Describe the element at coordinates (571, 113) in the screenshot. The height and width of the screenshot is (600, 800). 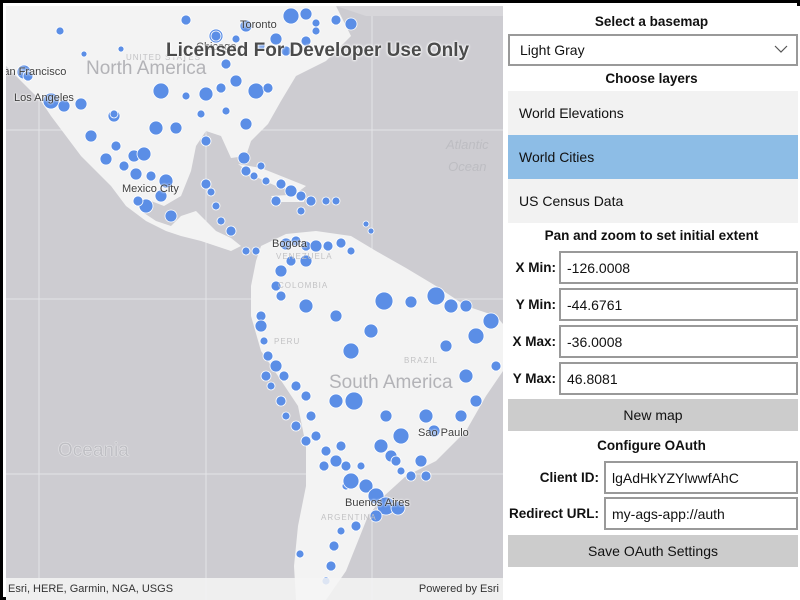
I see `layer-item-label: World Elevations` at that location.